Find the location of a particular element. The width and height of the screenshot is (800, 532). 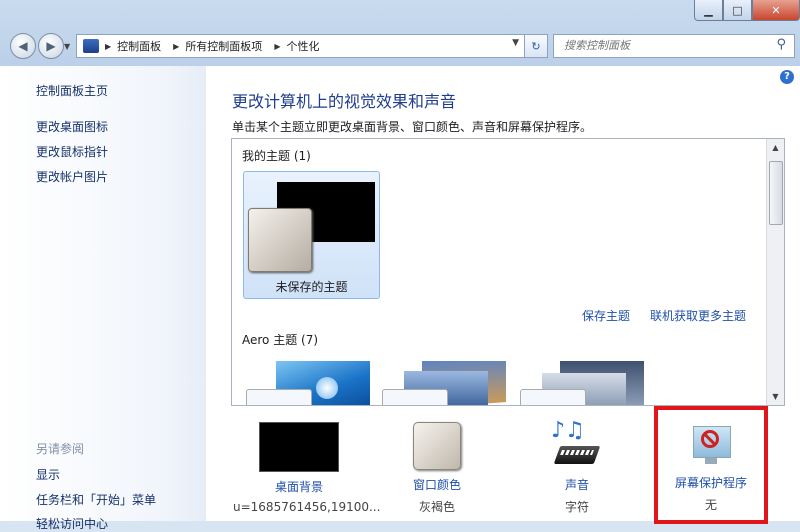

see-also-display: 显示 is located at coordinates (48, 474).